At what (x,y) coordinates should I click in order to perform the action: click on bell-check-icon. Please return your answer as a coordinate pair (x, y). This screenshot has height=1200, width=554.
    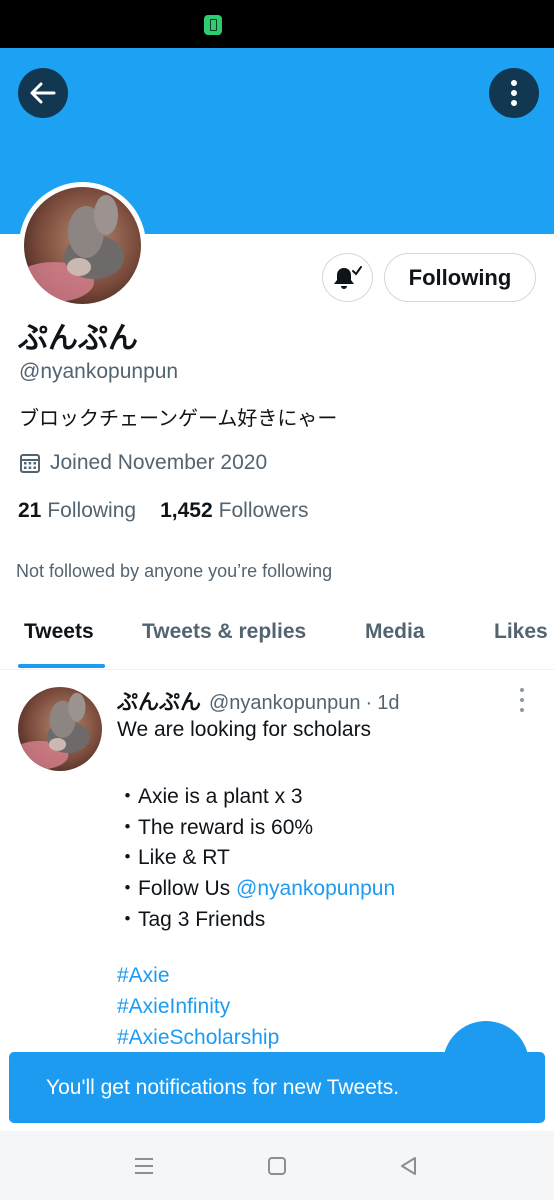
    Looking at the image, I should click on (347, 277).